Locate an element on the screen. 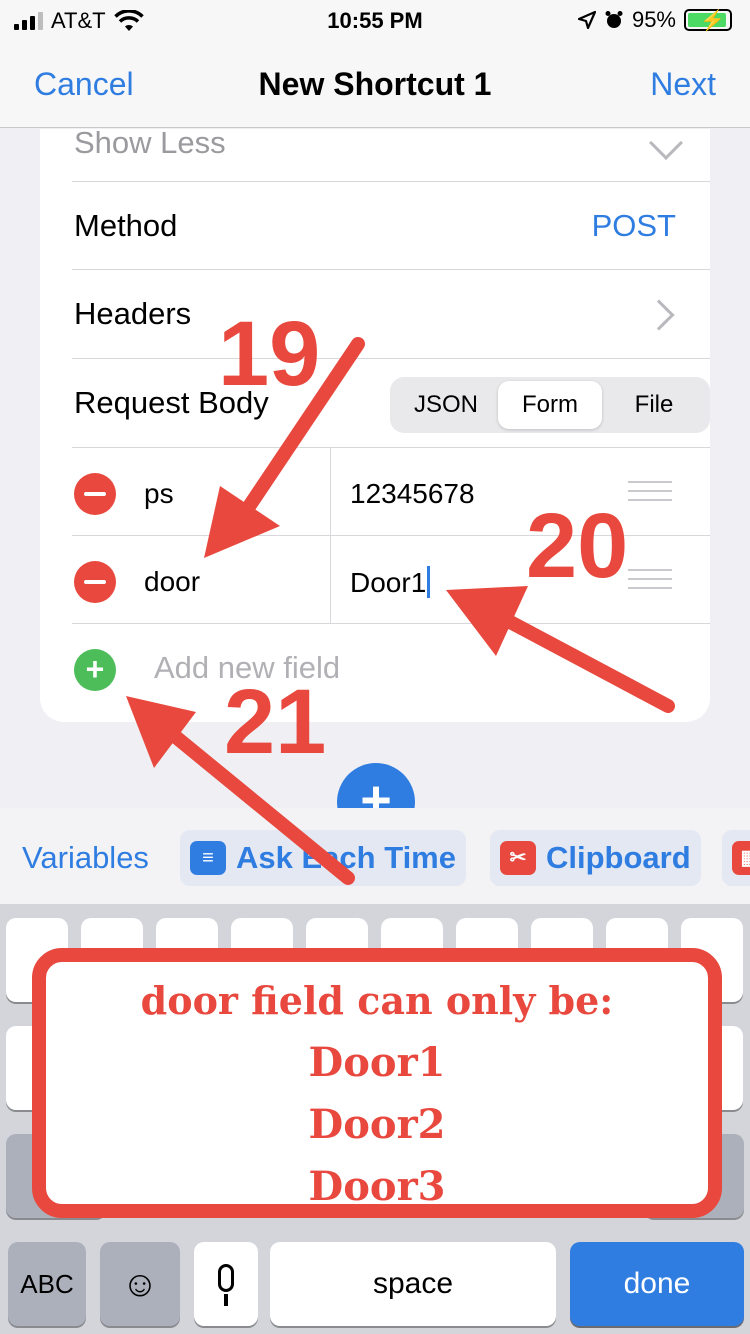 The height and width of the screenshot is (1334, 750). done-key: done is located at coordinates (657, 1284).